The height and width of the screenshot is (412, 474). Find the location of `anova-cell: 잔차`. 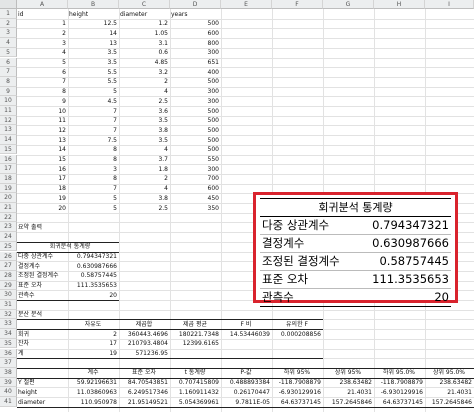

anova-cell: 잔차 is located at coordinates (42, 343).